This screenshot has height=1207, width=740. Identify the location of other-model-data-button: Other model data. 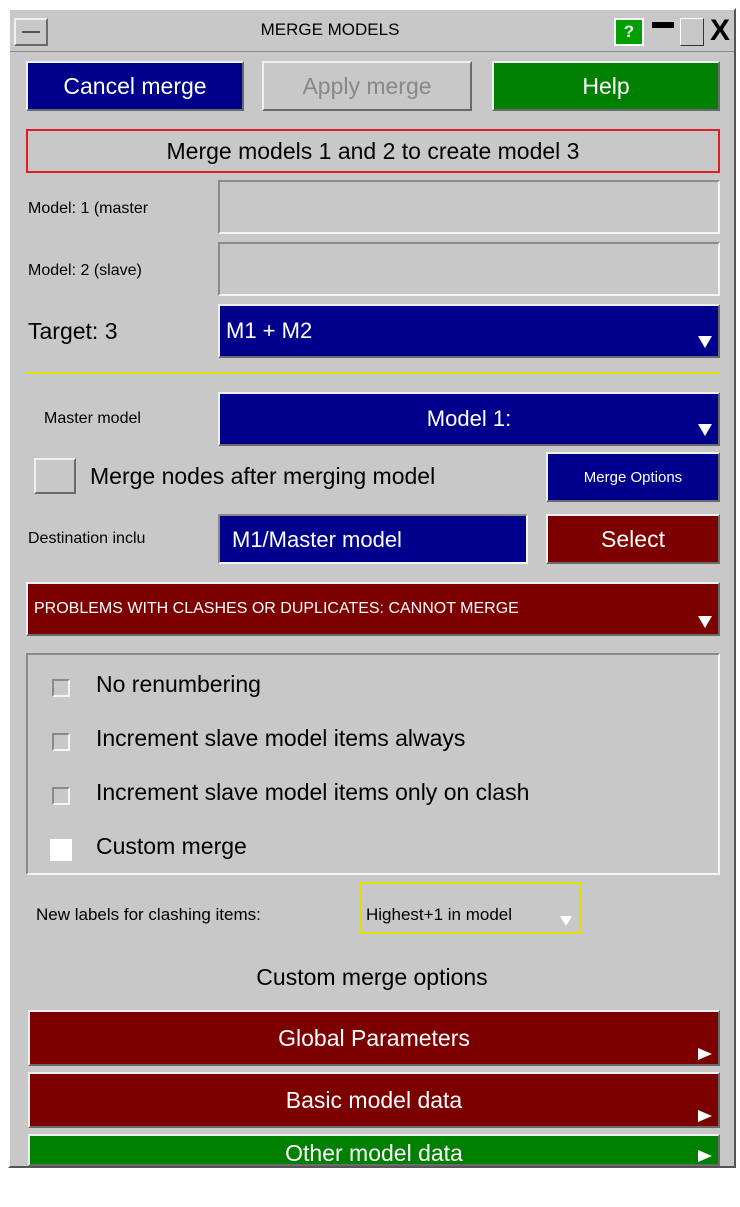
(374, 1150).